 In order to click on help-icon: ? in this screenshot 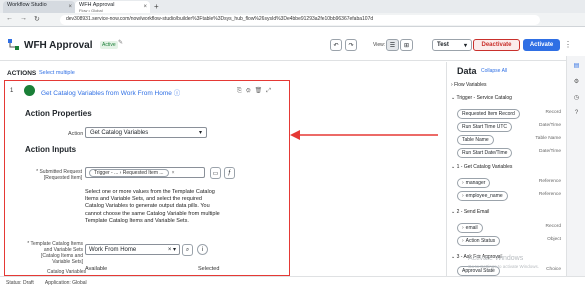, I will do `click(576, 114)`.